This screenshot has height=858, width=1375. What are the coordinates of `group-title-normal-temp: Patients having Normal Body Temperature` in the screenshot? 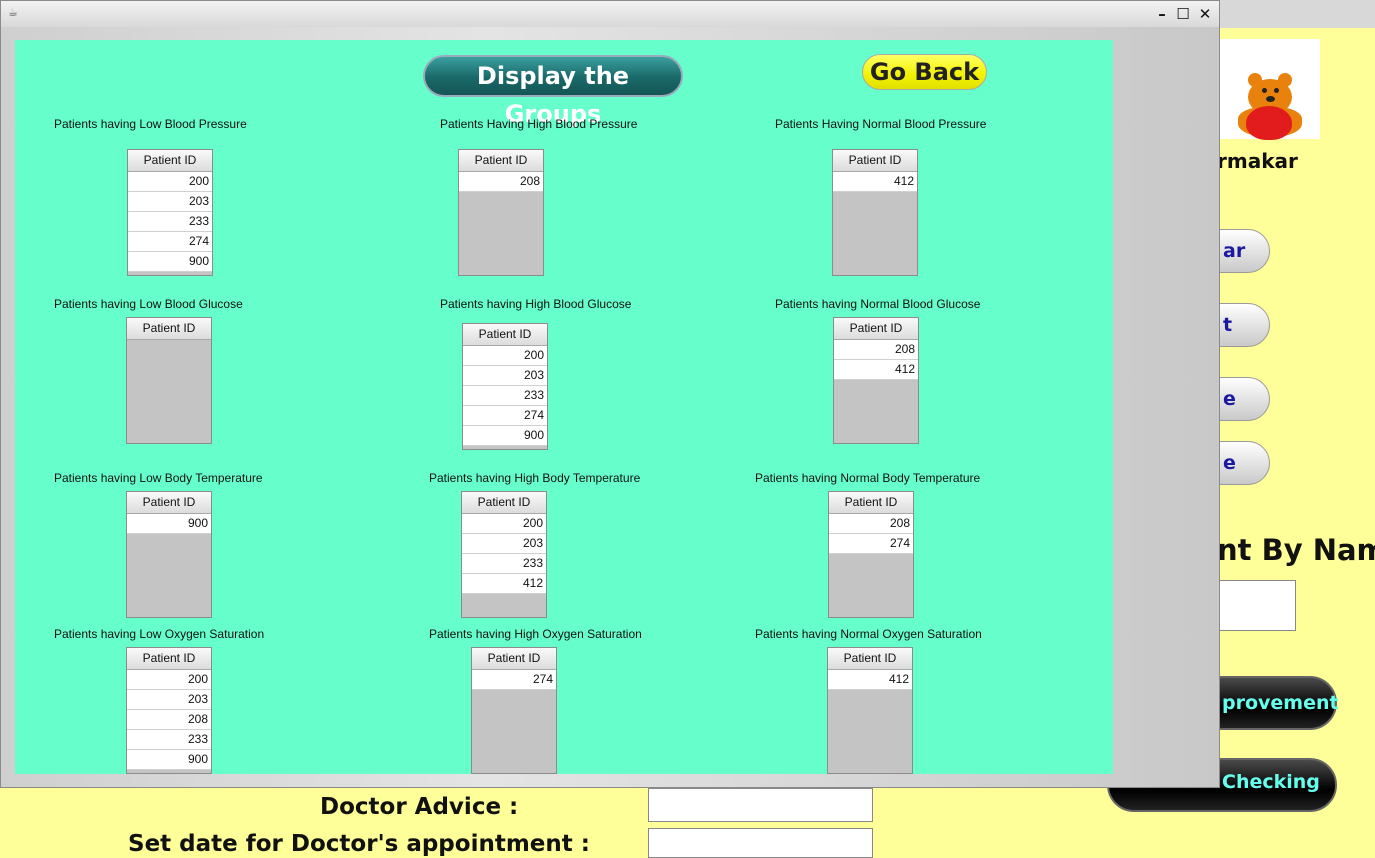 It's located at (868, 478).